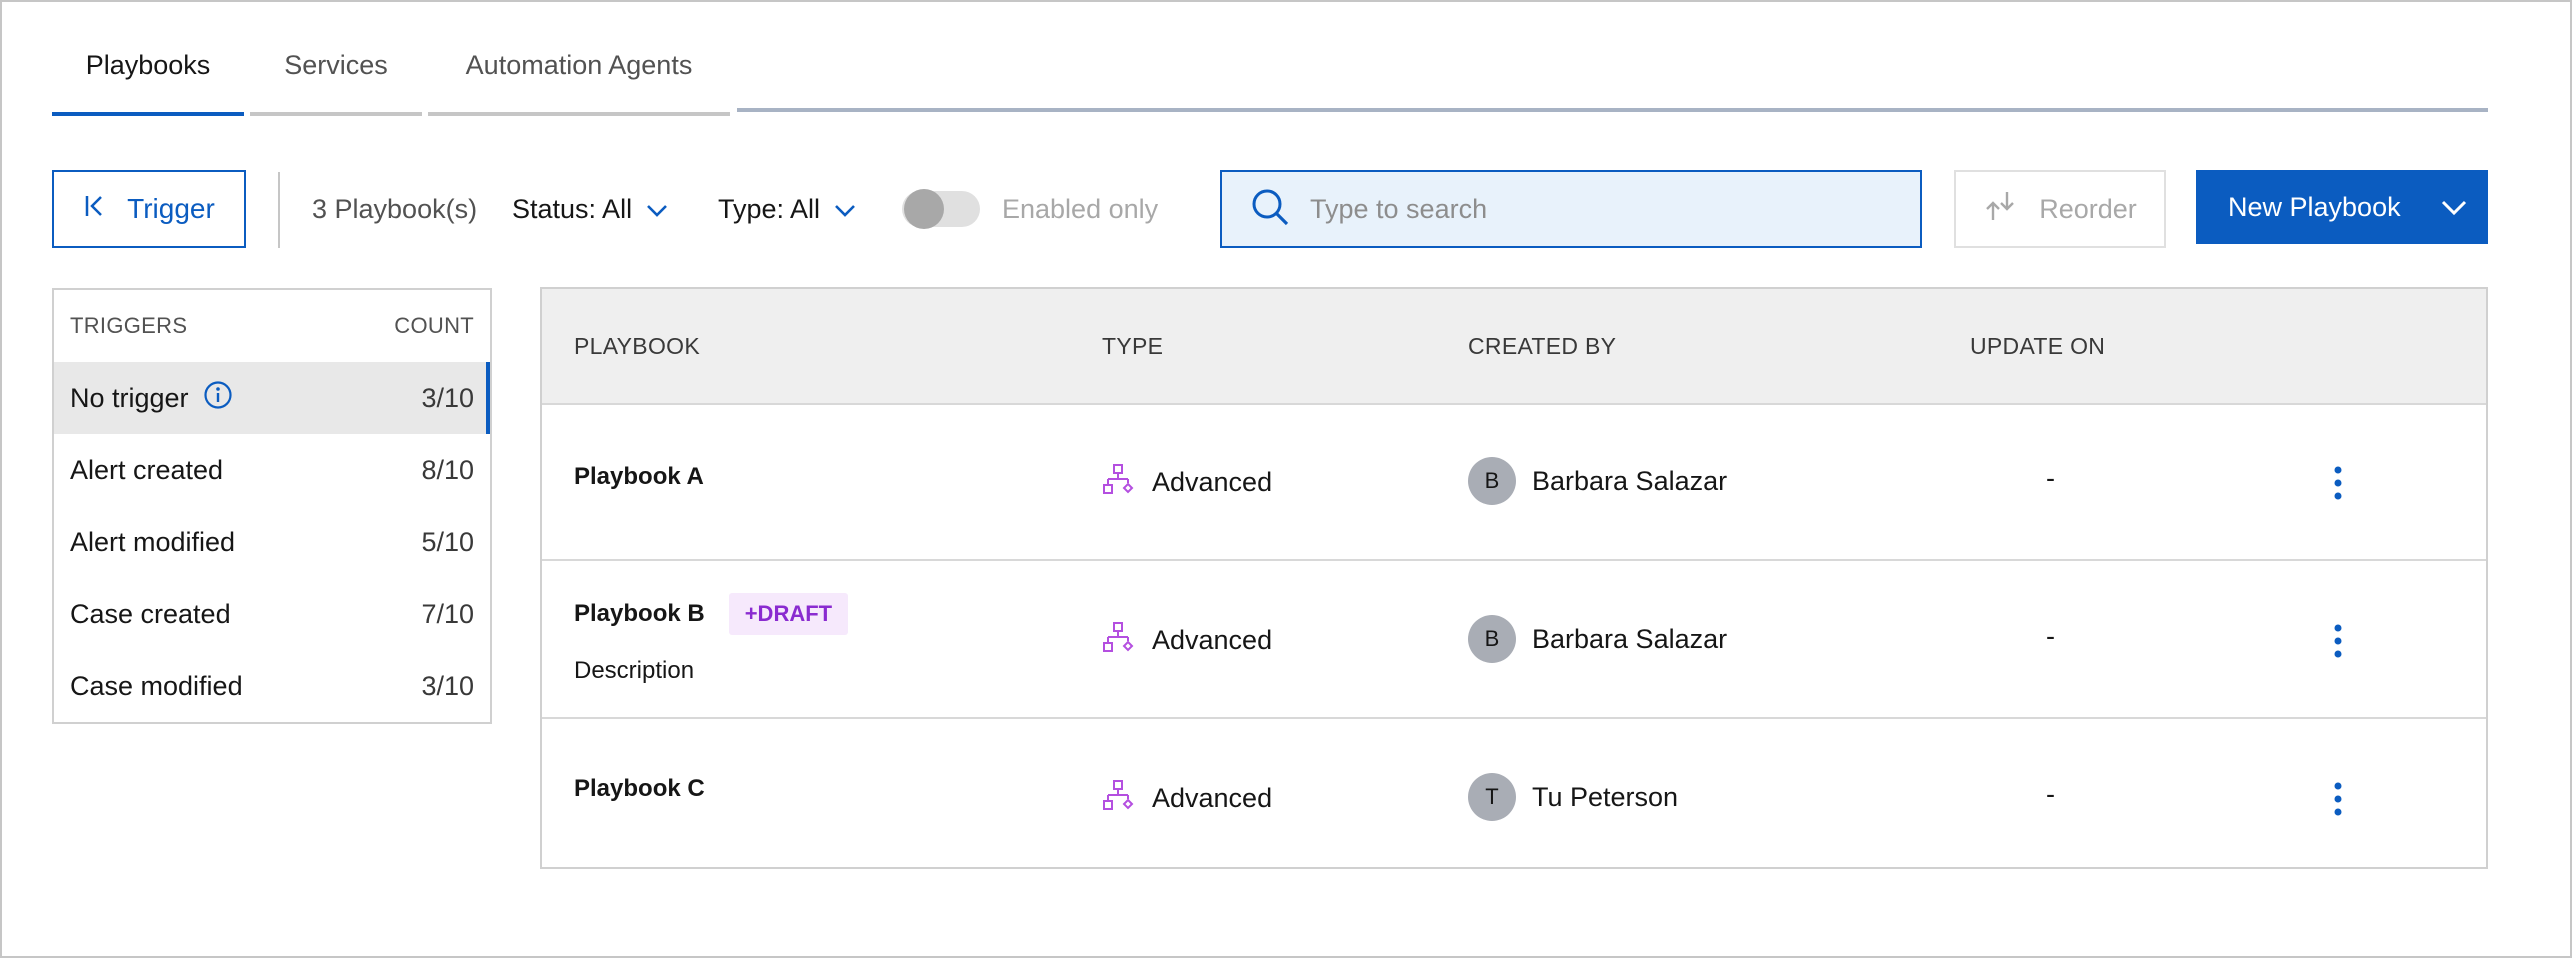  I want to click on playbook-name: Playbook C, so click(639, 789).